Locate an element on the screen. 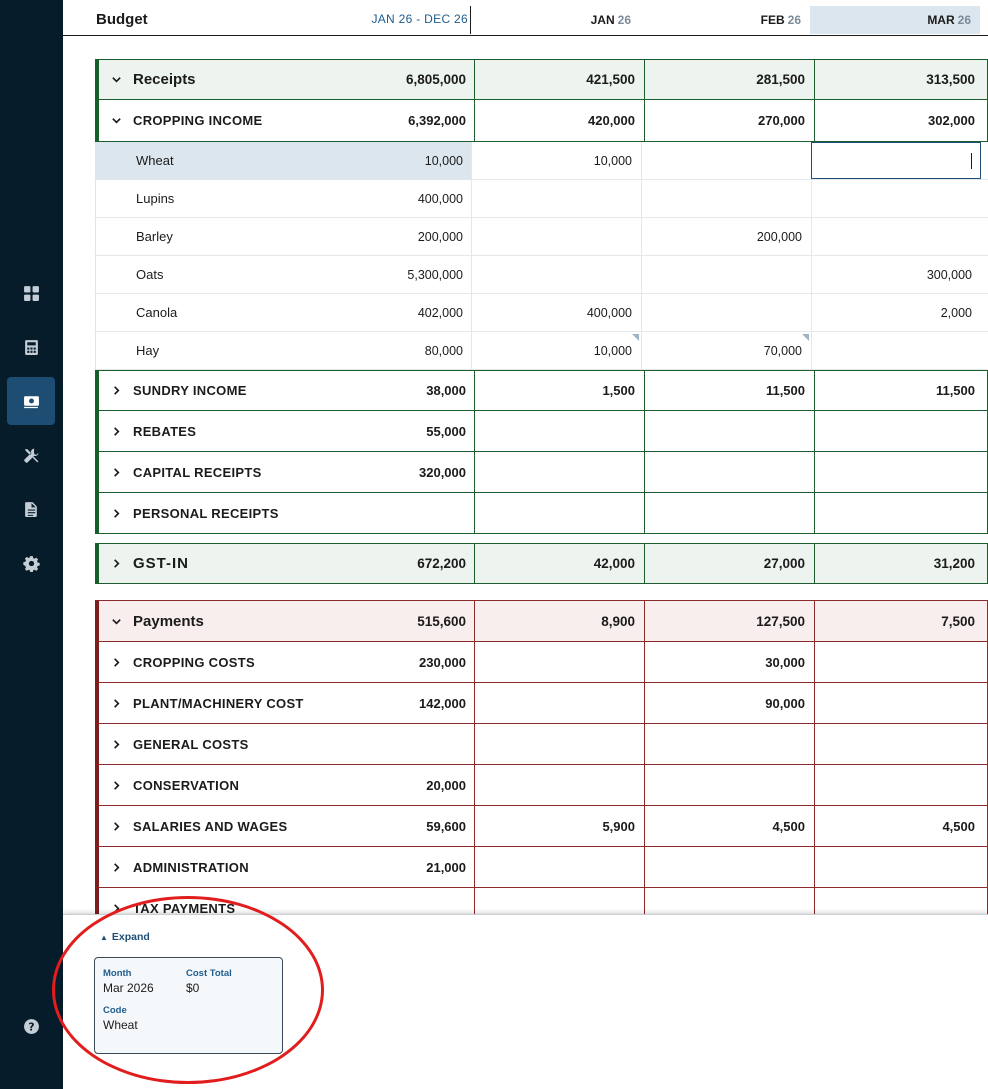  group-row-administration: ADMINISTRATION 21,000 is located at coordinates (541, 867).